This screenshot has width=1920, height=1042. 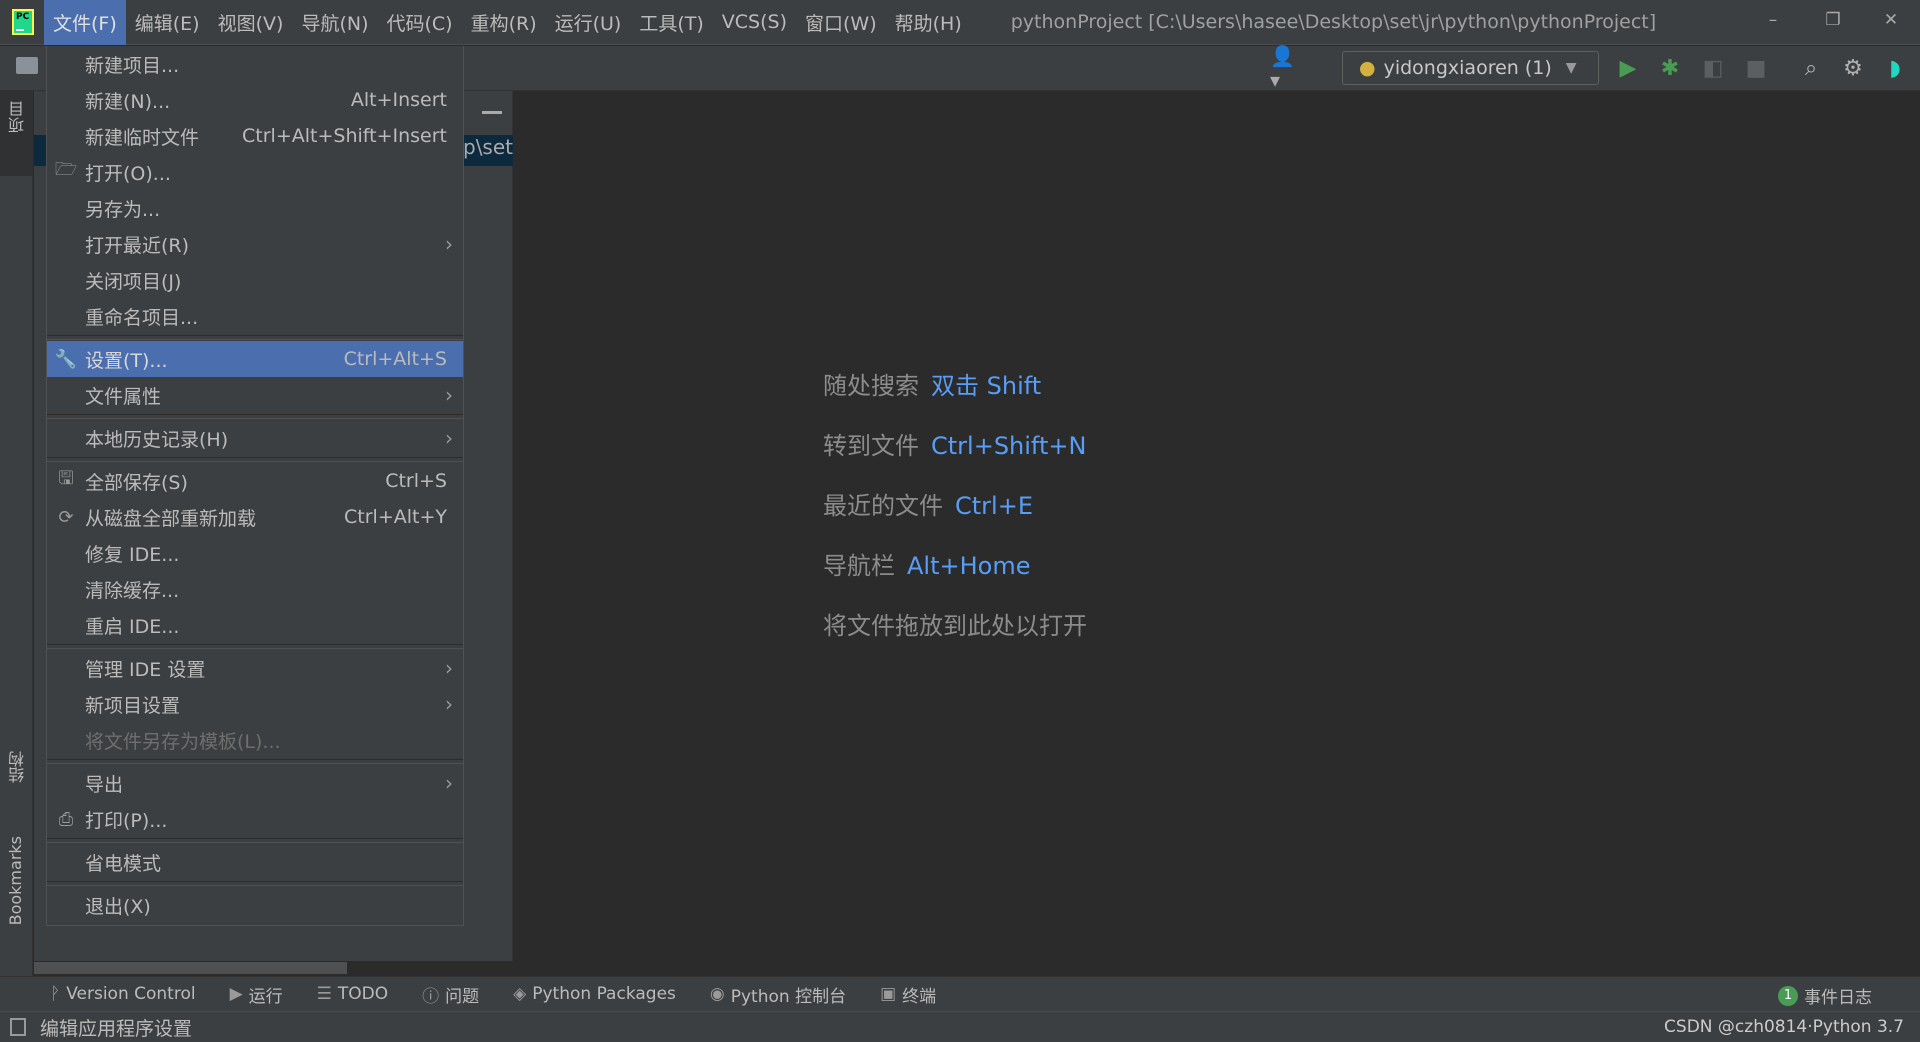 What do you see at coordinates (1367, 68) in the screenshot?
I see `python-icon: ●` at bounding box center [1367, 68].